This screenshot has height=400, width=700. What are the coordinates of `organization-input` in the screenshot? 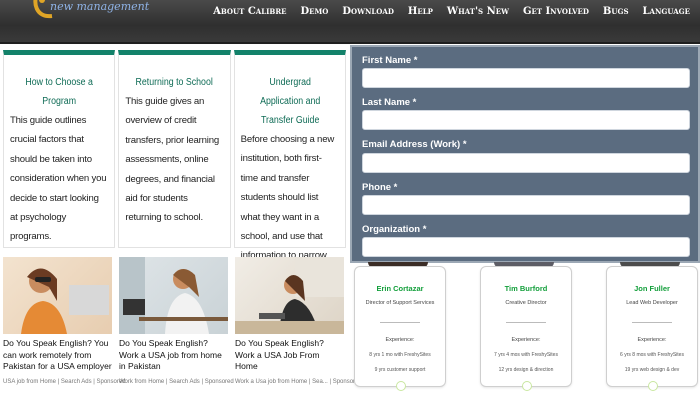 It's located at (526, 247).